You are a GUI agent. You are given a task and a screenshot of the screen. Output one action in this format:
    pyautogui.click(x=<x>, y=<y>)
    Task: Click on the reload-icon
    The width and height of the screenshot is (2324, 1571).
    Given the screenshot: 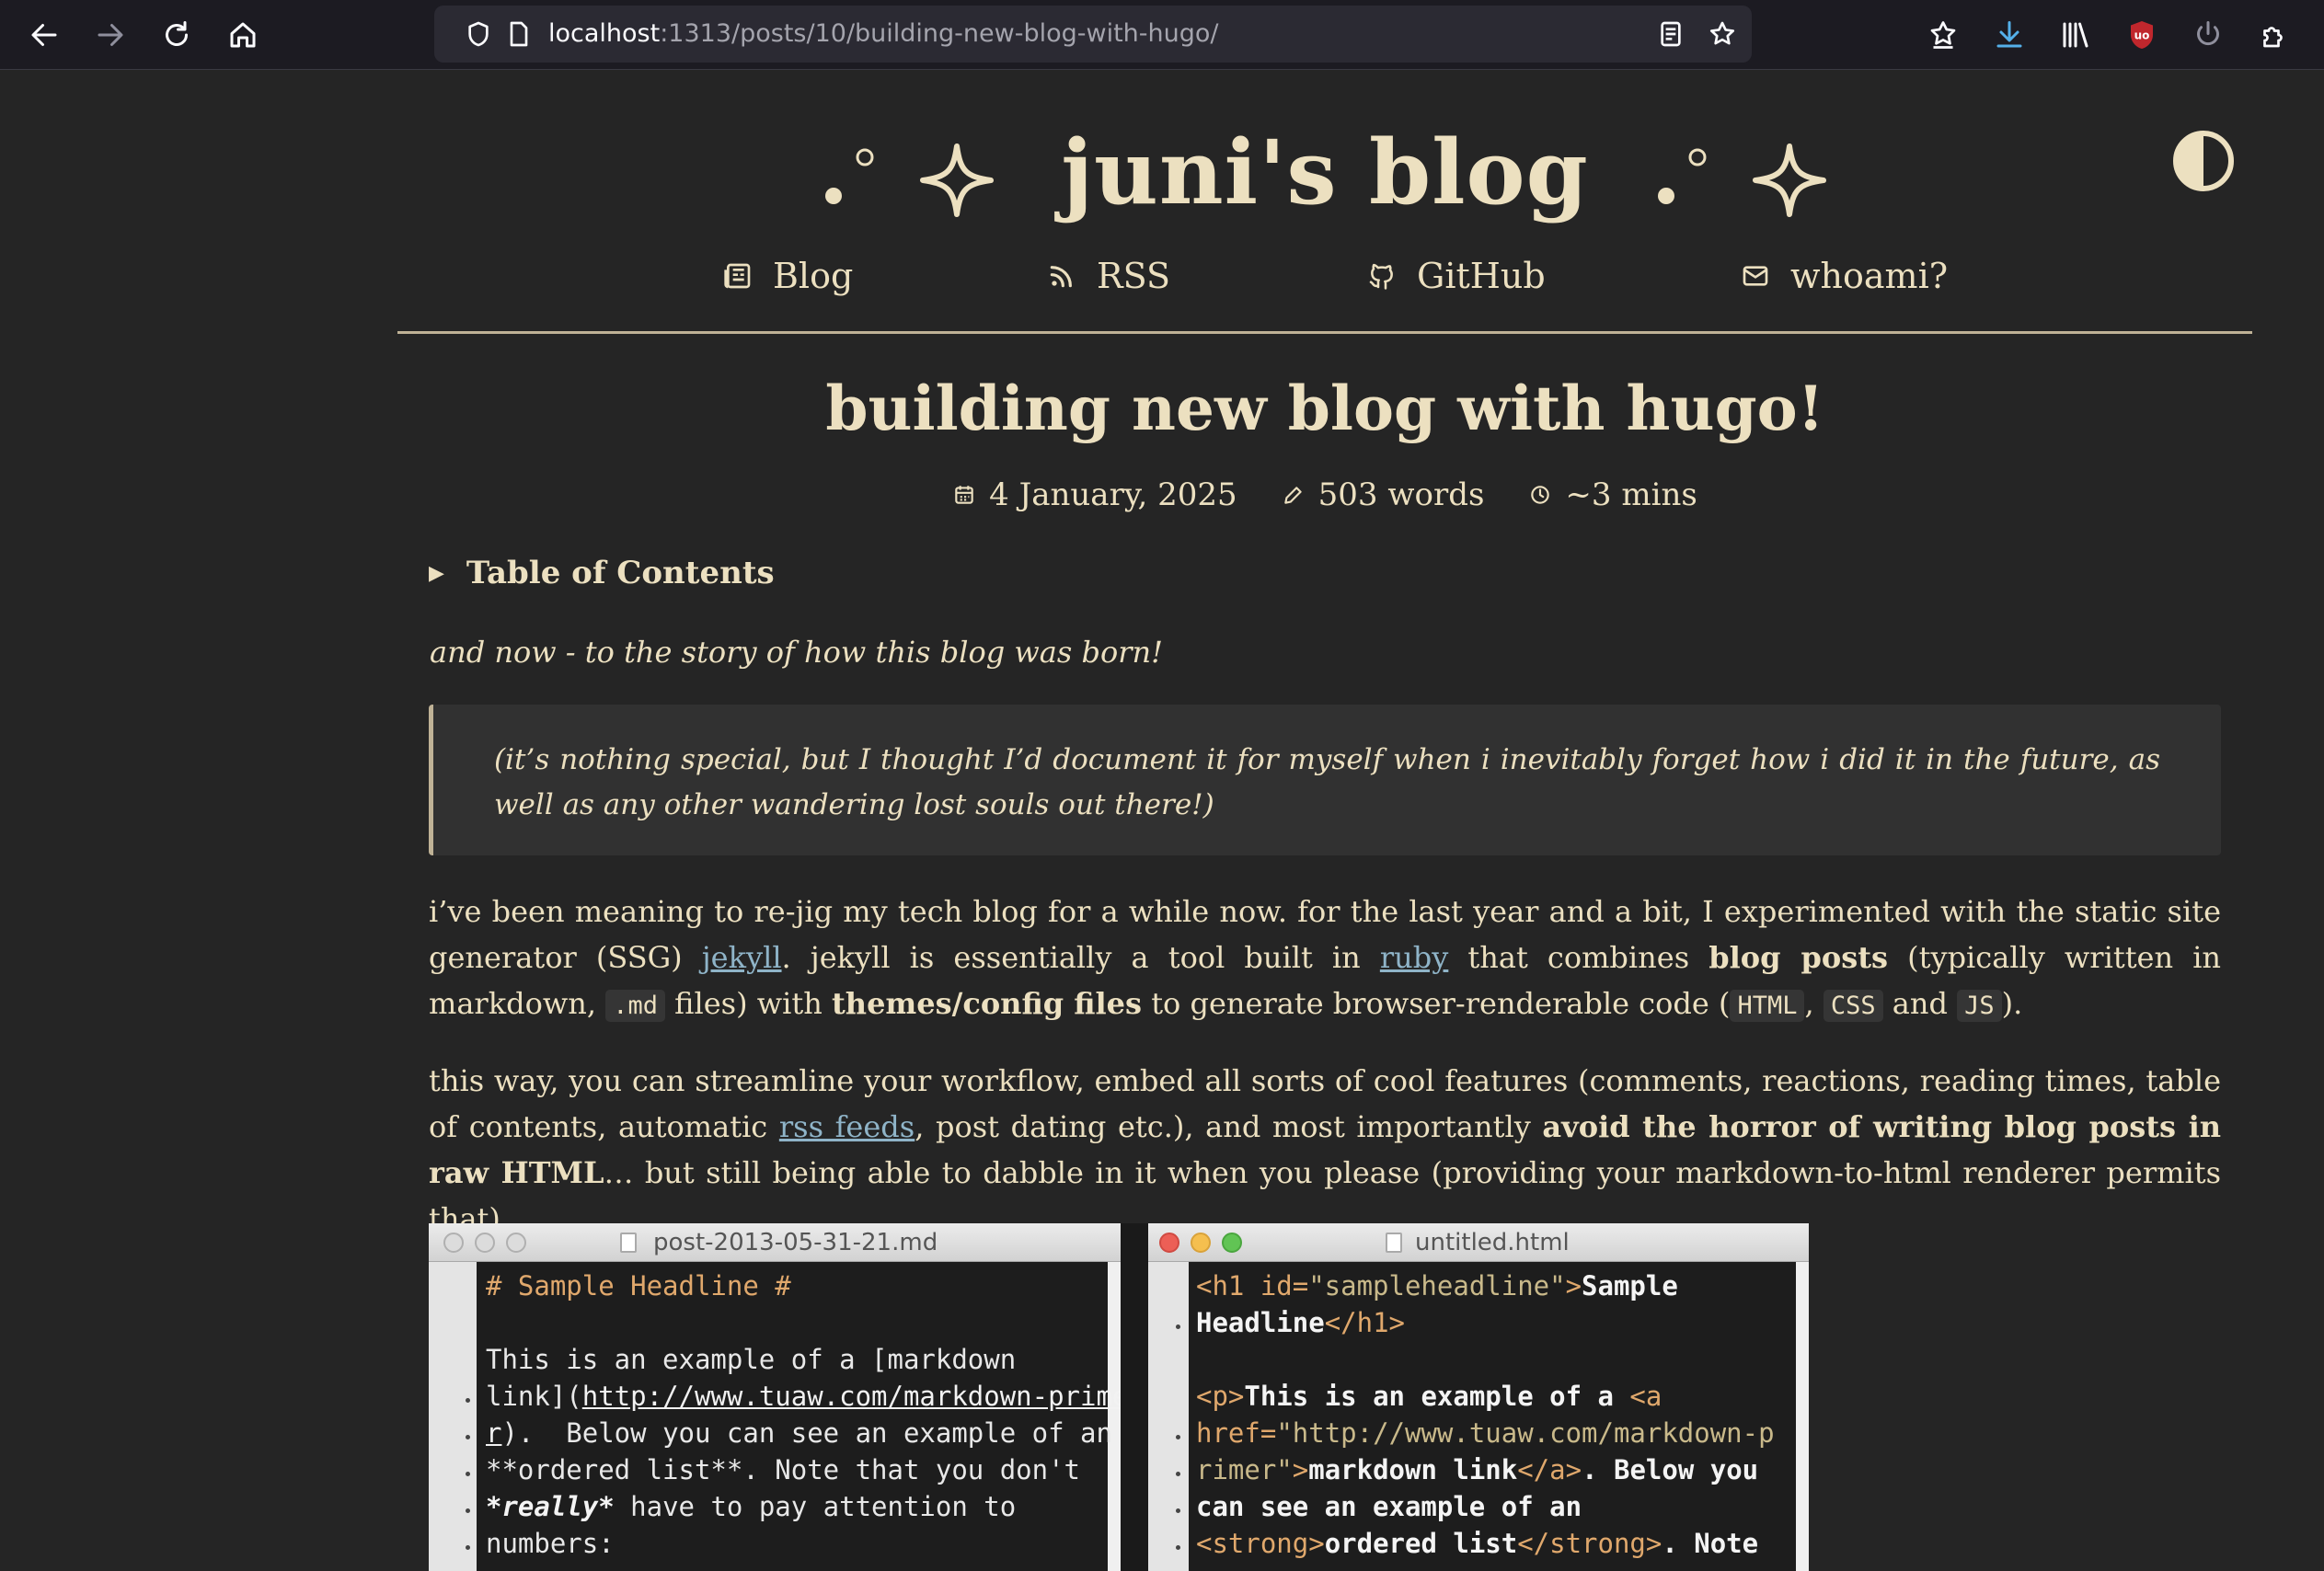 What is the action you would take?
    pyautogui.click(x=177, y=33)
    